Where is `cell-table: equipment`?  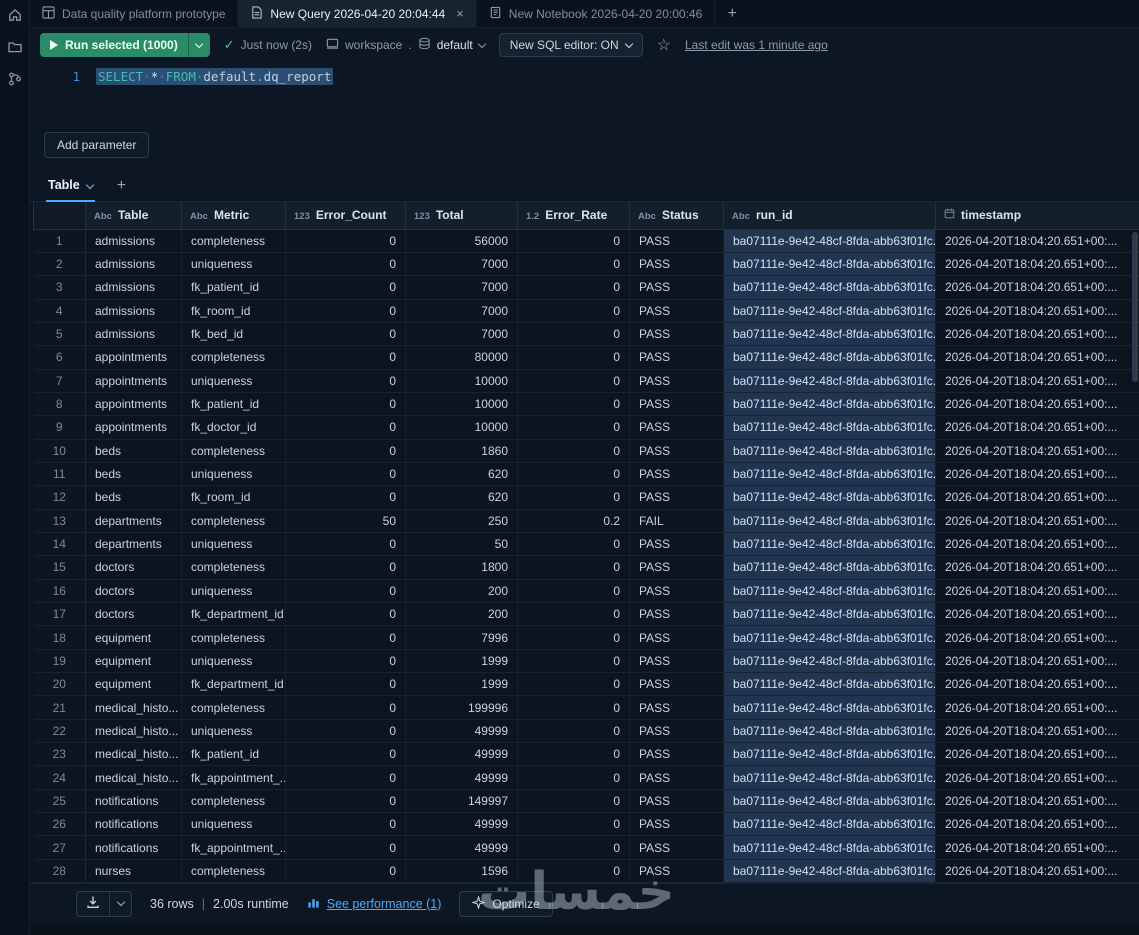
cell-table: equipment is located at coordinates (133, 661).